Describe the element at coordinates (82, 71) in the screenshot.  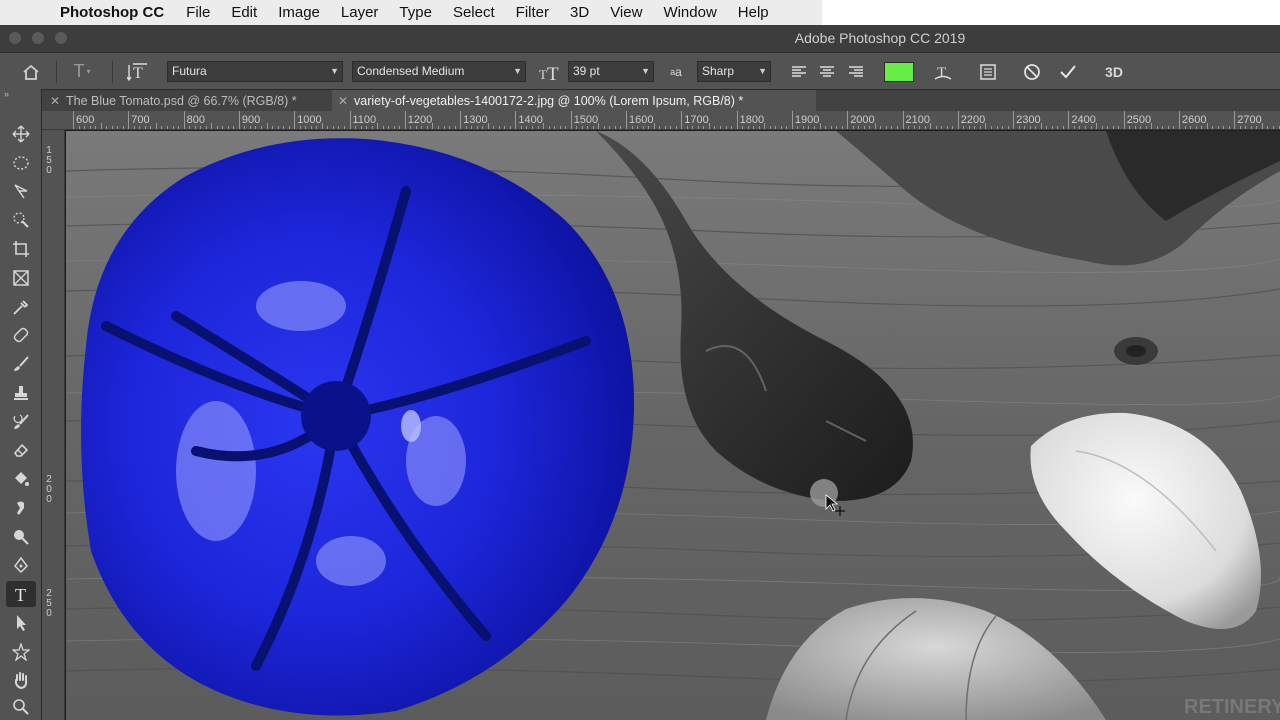
I see `type-tool-preset-icon: T ▾` at that location.